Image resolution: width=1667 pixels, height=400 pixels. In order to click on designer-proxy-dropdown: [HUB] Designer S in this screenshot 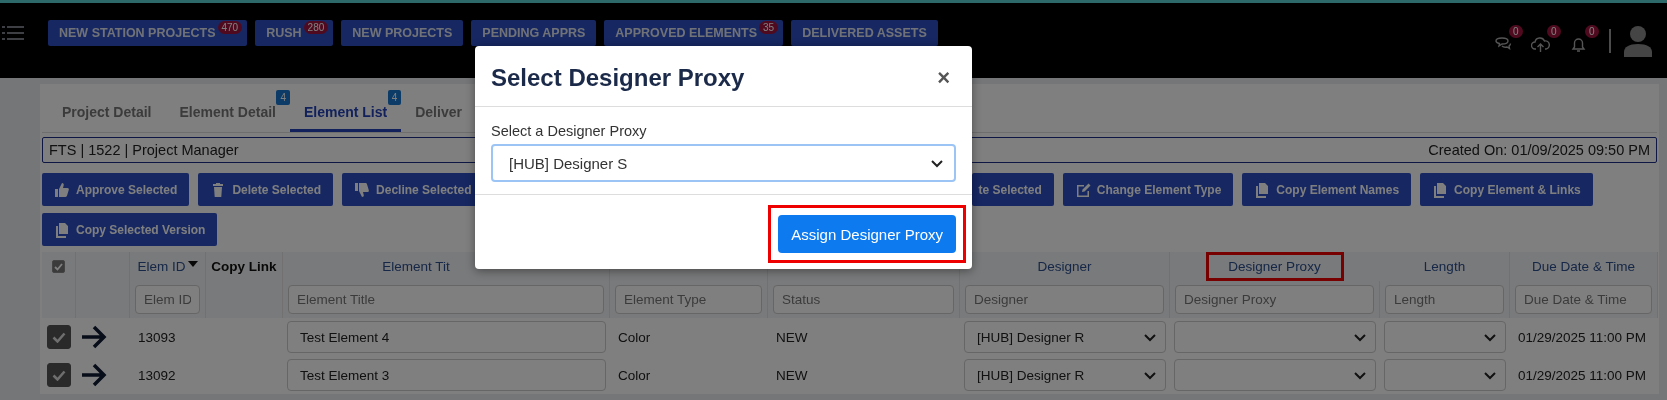, I will do `click(723, 163)`.